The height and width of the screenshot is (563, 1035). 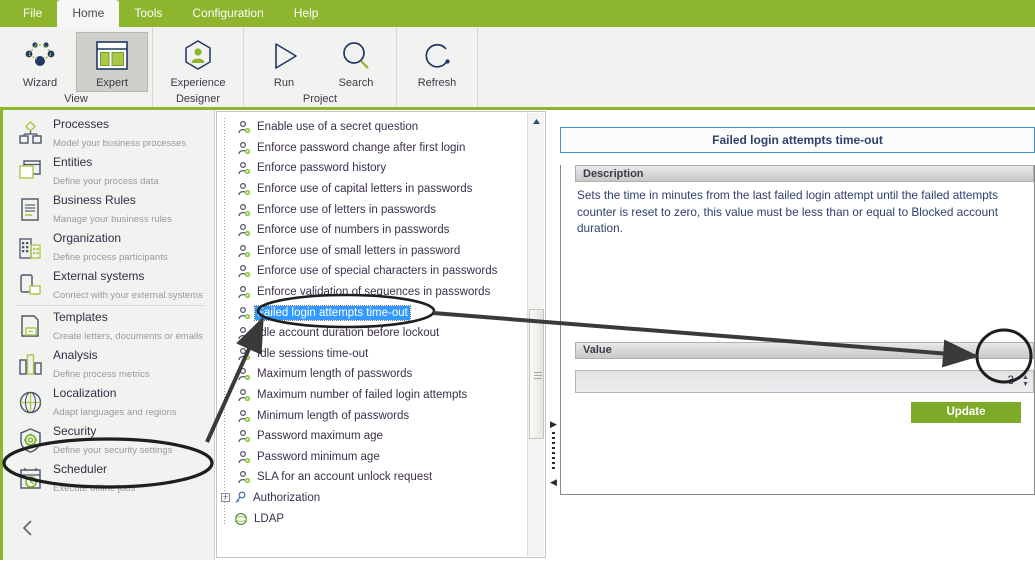 I want to click on sidebar-item-title: Organization, so click(x=87, y=237).